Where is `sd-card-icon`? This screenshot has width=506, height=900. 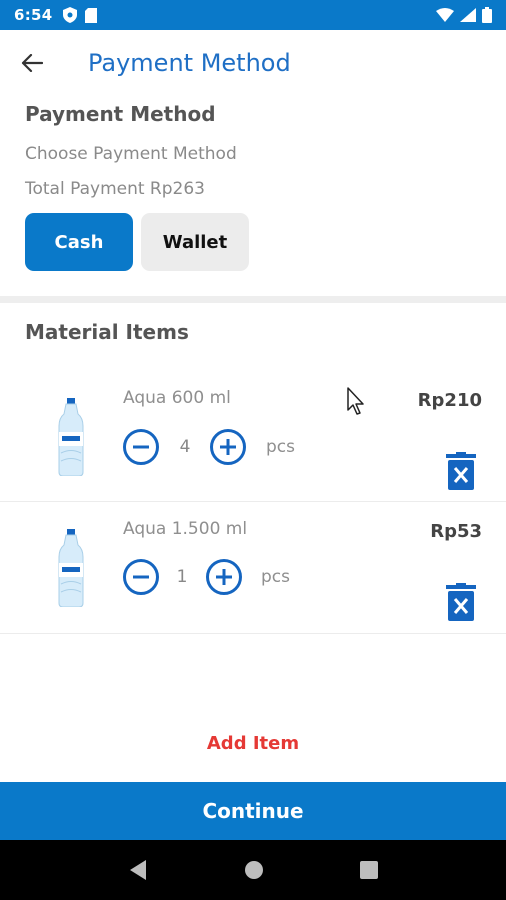
sd-card-icon is located at coordinates (90, 15).